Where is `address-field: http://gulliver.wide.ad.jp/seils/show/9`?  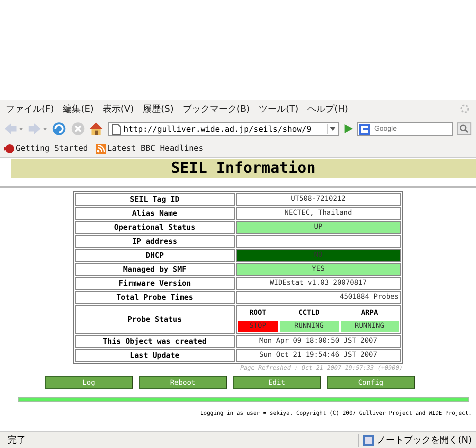 address-field: http://gulliver.wide.ad.jp/seils/show/9 is located at coordinates (223, 129).